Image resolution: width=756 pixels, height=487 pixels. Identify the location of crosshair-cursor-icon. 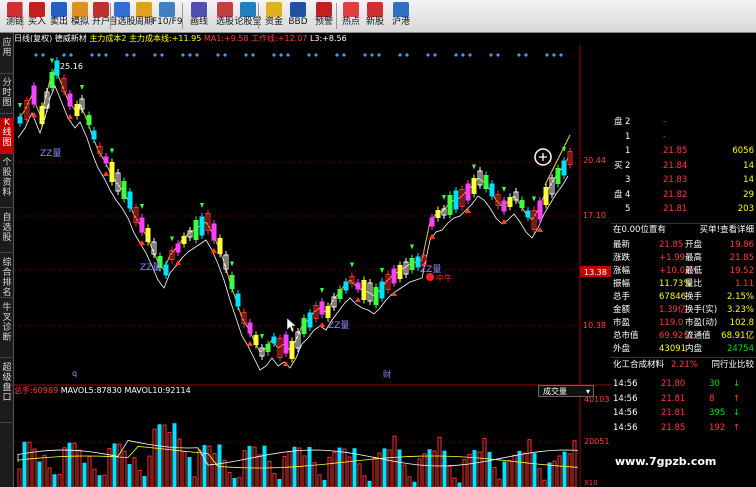
(543, 157).